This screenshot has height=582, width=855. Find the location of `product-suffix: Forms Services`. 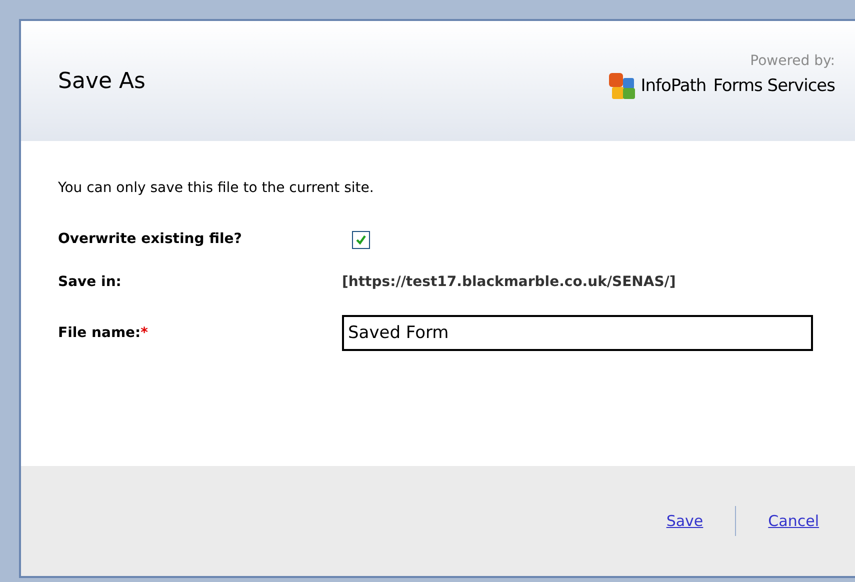

product-suffix: Forms Services is located at coordinates (774, 86).